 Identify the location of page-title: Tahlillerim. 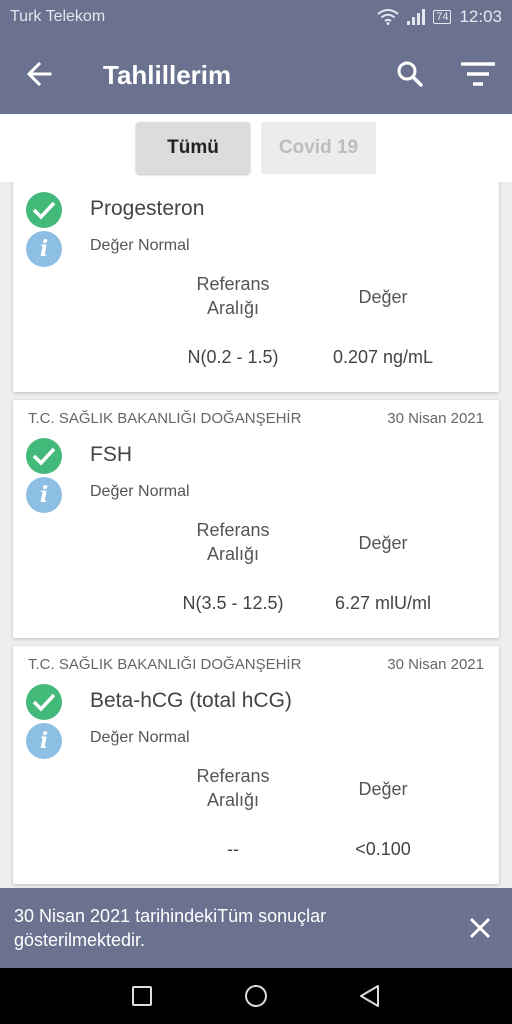
(167, 75).